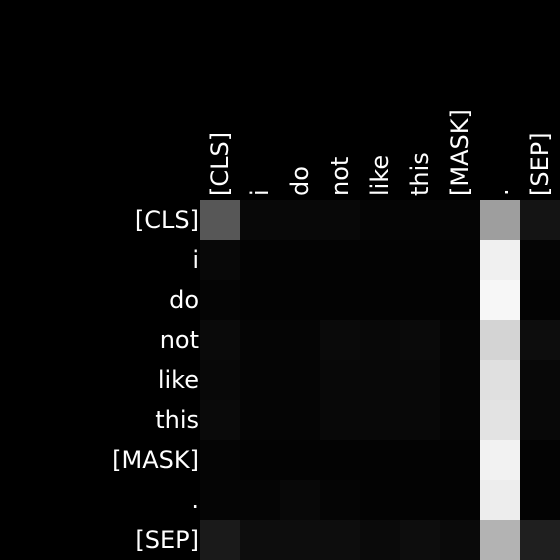  I want to click on y-tick-label: do, so click(184, 300).